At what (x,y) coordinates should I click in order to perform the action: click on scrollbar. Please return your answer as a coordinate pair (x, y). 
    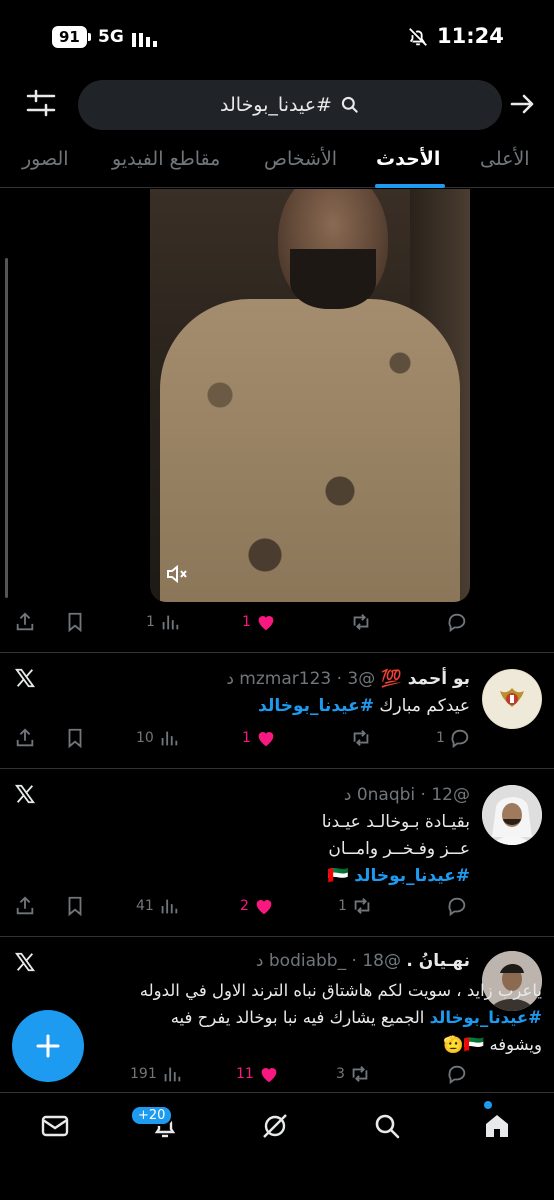
    Looking at the image, I should click on (6, 428).